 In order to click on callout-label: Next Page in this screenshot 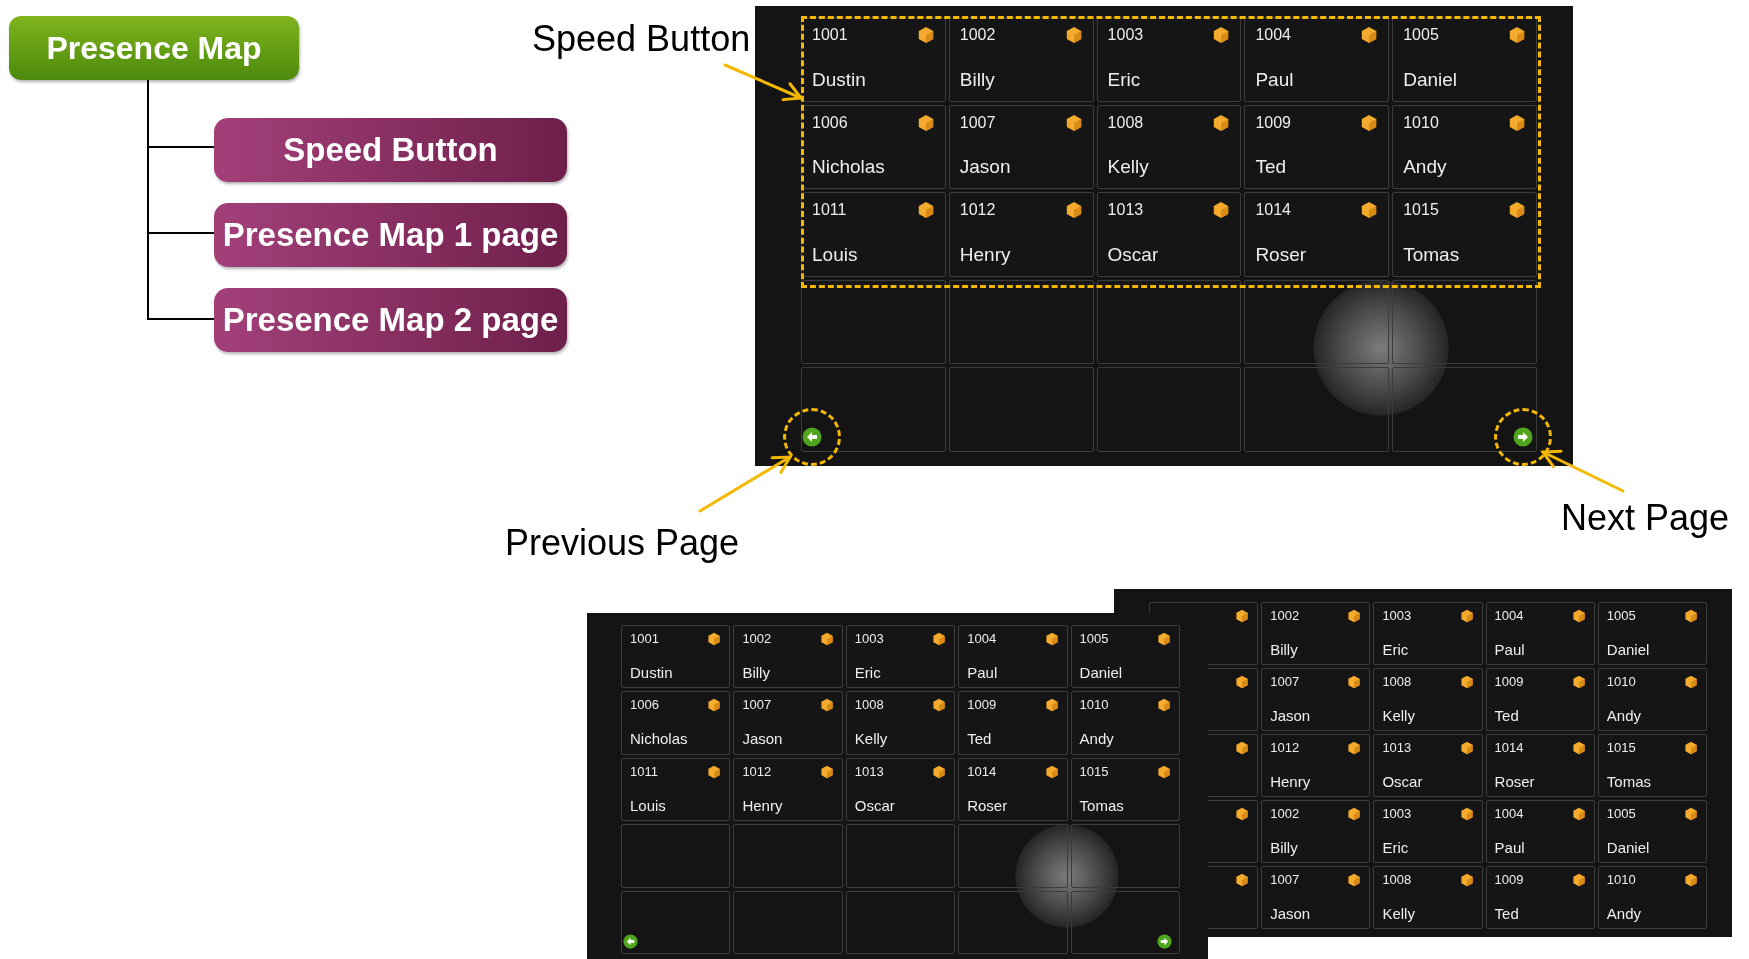, I will do `click(1645, 518)`.